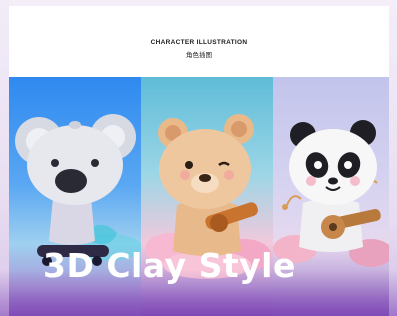 This screenshot has height=316, width=397. I want to click on right-backdrop, so click(393, 158).